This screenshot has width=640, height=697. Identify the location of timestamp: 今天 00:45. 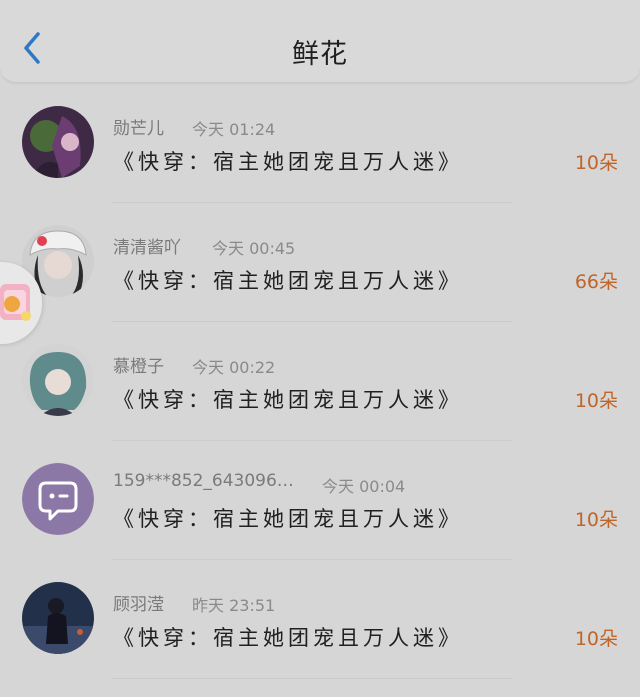
(254, 248).